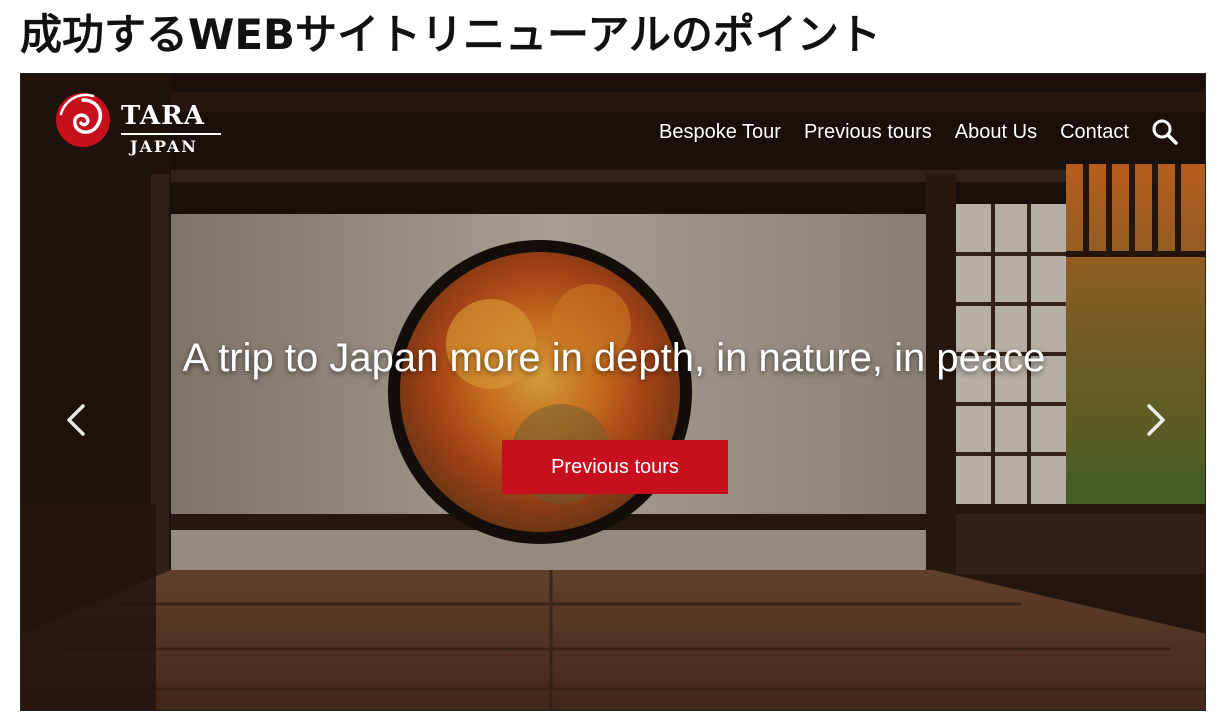 The image size is (1220, 723). What do you see at coordinates (163, 116) in the screenshot?
I see `logo-text-tara: TARA` at bounding box center [163, 116].